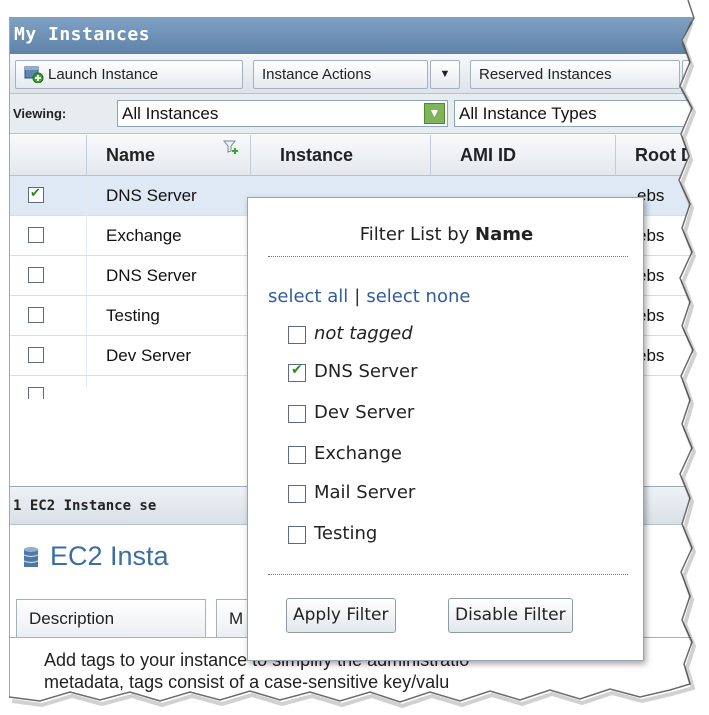 The width and height of the screenshot is (709, 715). I want to click on reserved-instances-button: Reserved Instances, so click(575, 74).